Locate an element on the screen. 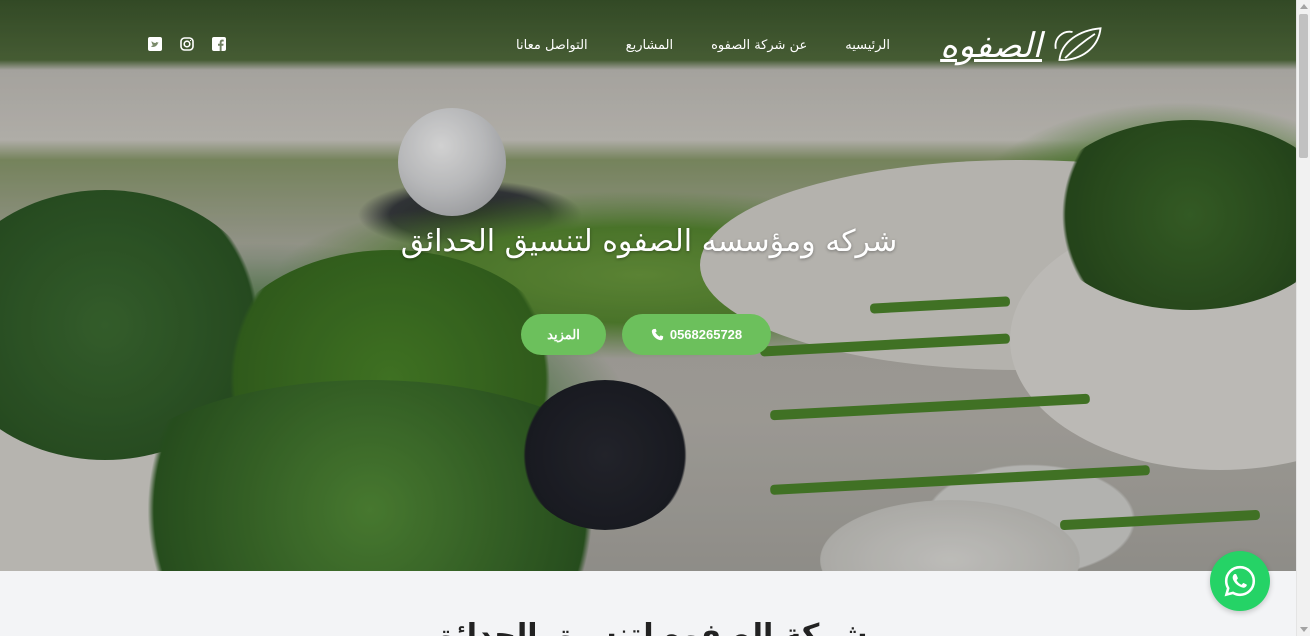 This screenshot has width=1310, height=636. phone-icon is located at coordinates (657, 334).